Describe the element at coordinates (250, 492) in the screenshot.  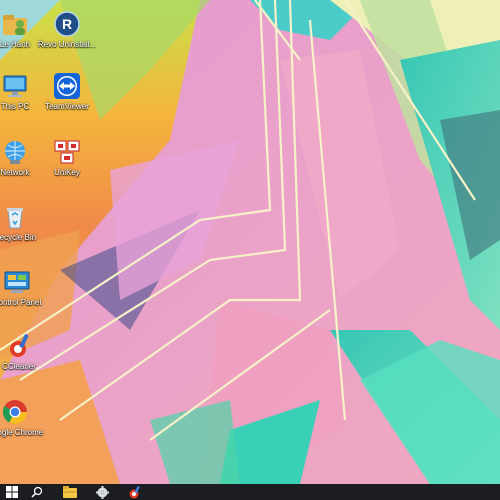
I see `taskbar` at that location.